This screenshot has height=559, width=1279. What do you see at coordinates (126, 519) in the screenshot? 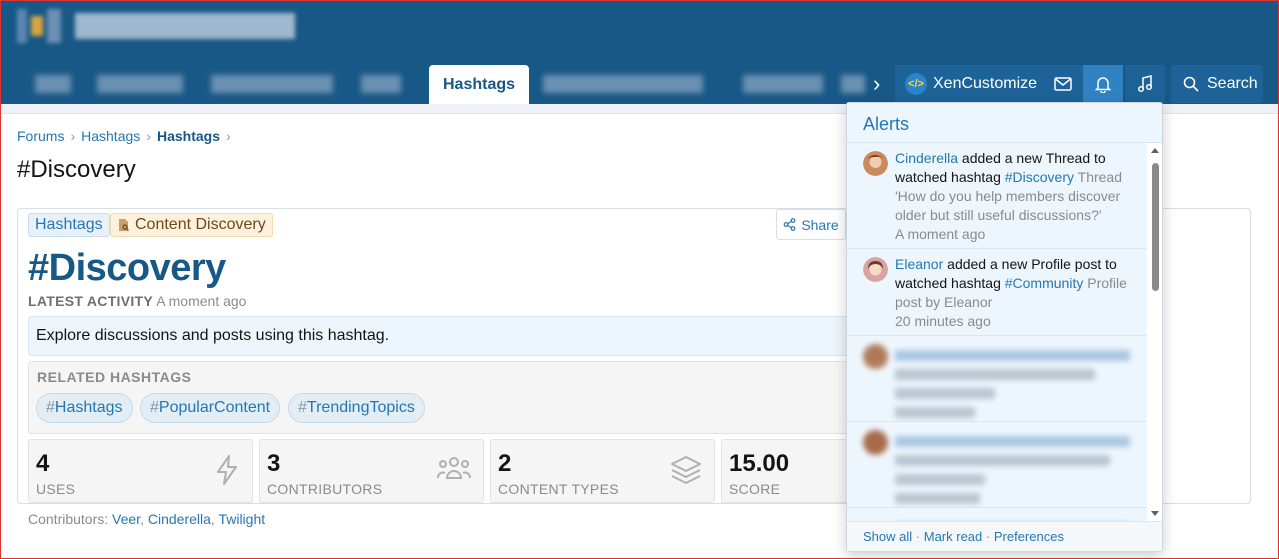
I see `contributor-link: Veer` at bounding box center [126, 519].